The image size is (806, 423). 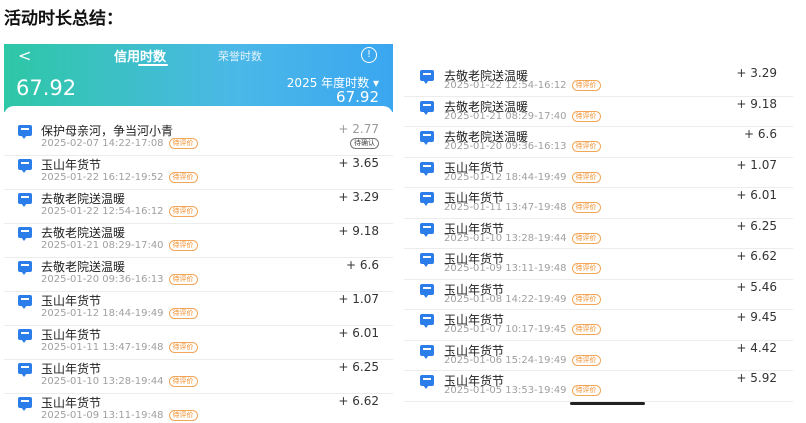 I want to click on activity-time: 2025-02-07 14:22-17:08 待评价, so click(x=119, y=143).